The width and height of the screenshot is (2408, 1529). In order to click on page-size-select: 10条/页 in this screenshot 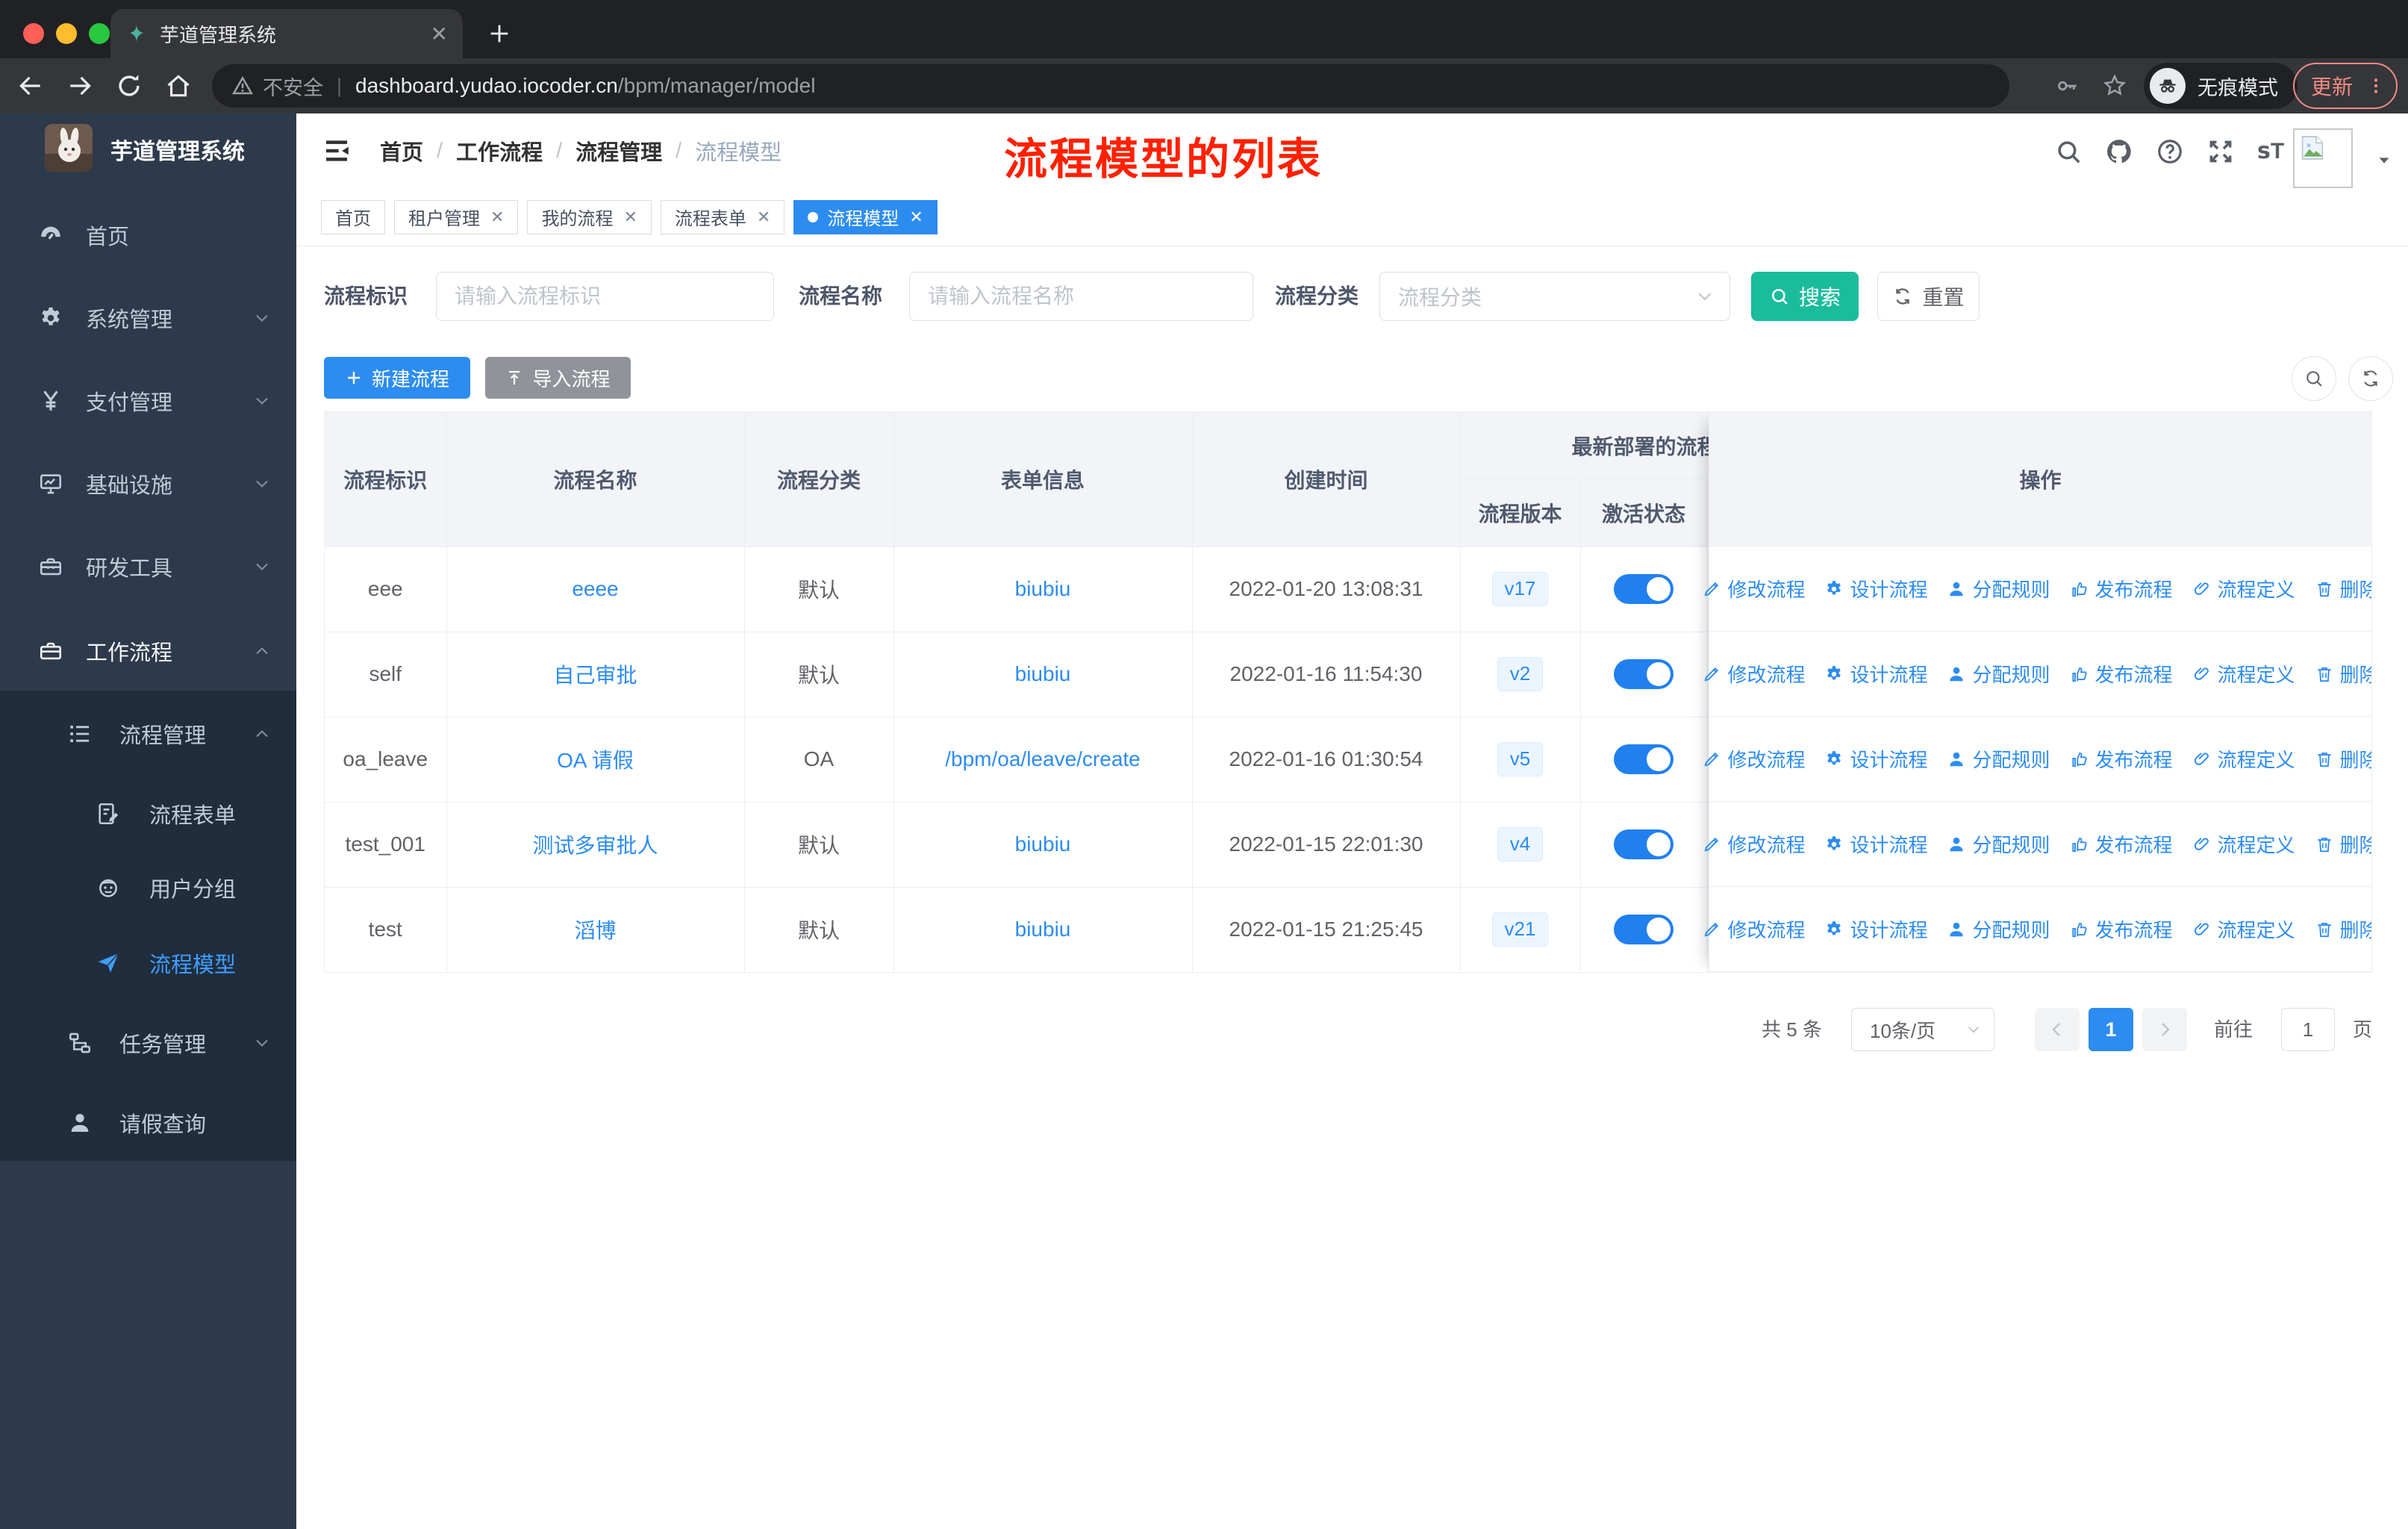, I will do `click(1922, 1029)`.